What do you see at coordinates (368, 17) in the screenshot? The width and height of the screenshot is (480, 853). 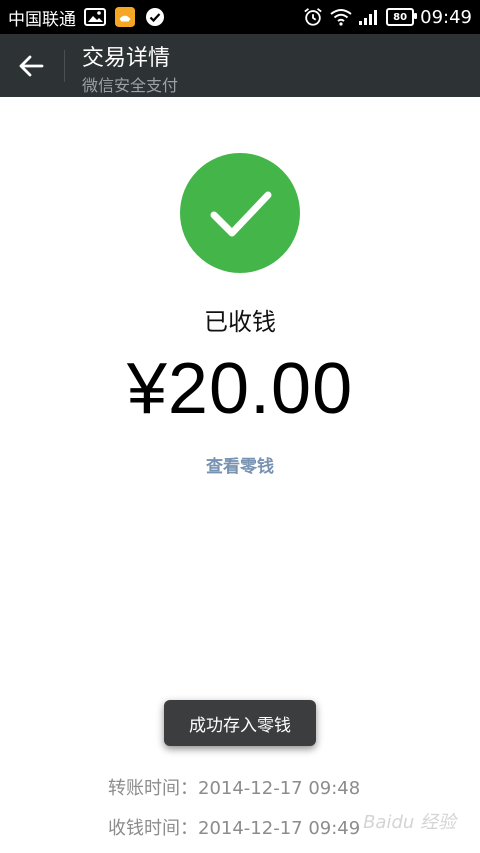 I see `signal-icon` at bounding box center [368, 17].